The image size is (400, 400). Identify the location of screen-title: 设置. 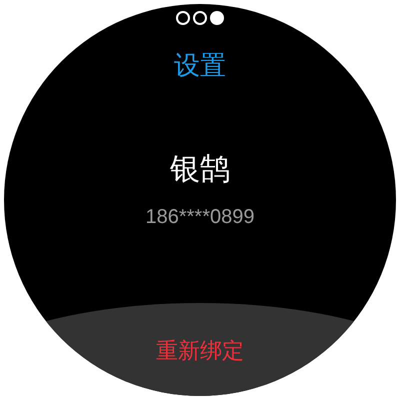
(200, 66).